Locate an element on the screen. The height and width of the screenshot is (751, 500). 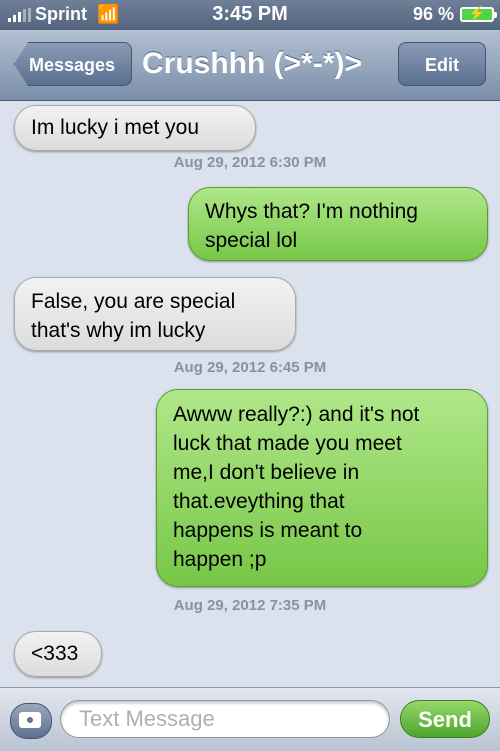
message-timestamp: Aug 29, 2012 7:35 PM is located at coordinates (250, 605).